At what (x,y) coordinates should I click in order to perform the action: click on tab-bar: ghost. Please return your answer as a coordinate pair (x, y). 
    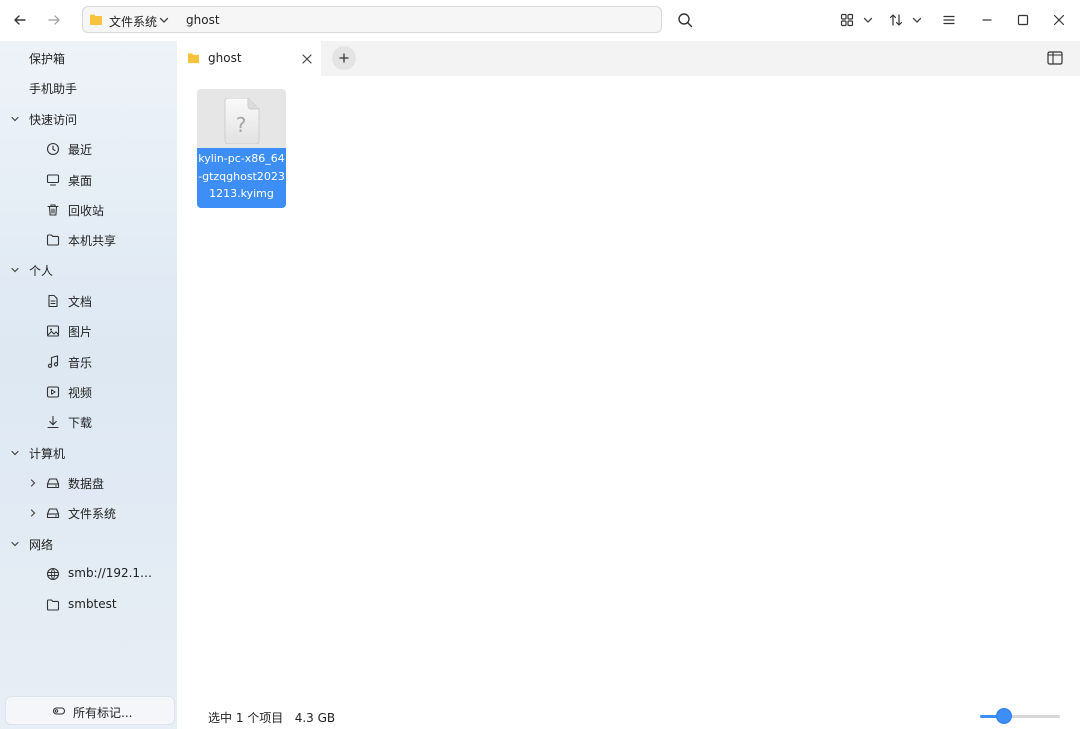
    Looking at the image, I should click on (628, 59).